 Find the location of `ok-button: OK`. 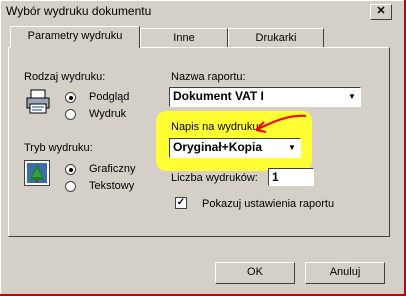

ok-button: OK is located at coordinates (255, 273).